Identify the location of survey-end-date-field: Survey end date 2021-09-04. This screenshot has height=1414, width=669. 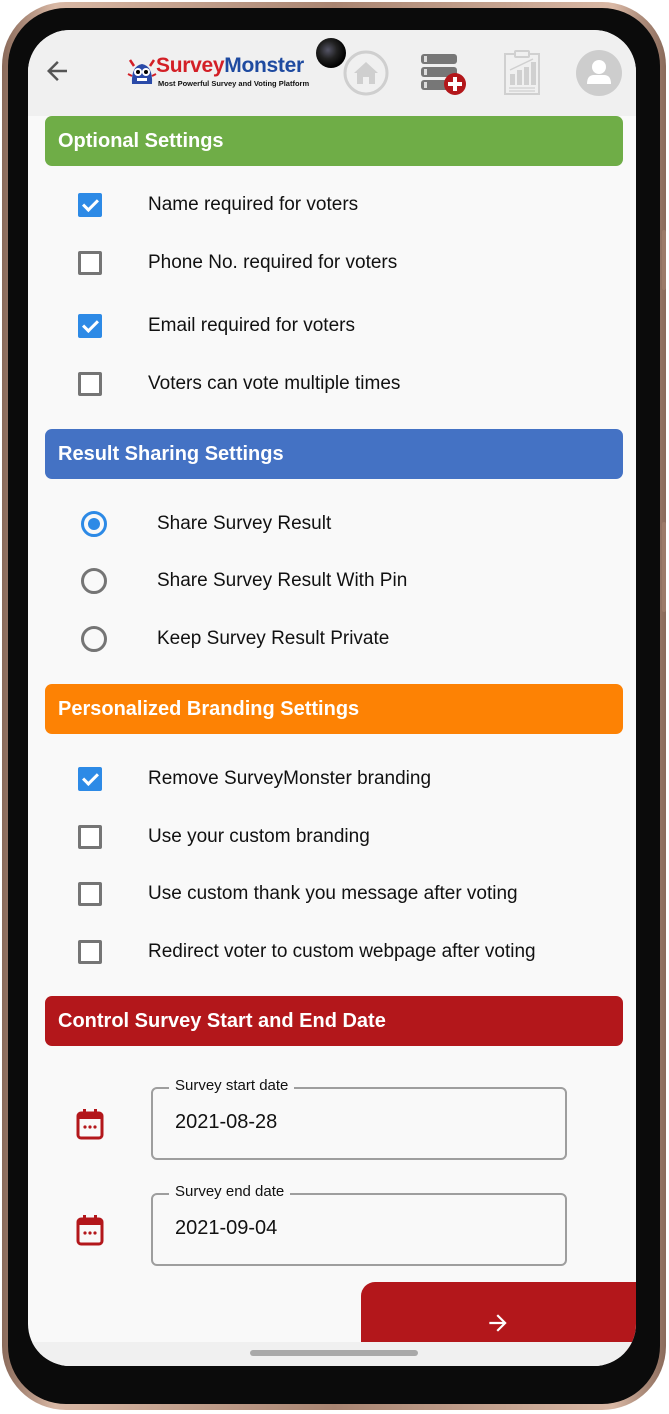
(359, 1224).